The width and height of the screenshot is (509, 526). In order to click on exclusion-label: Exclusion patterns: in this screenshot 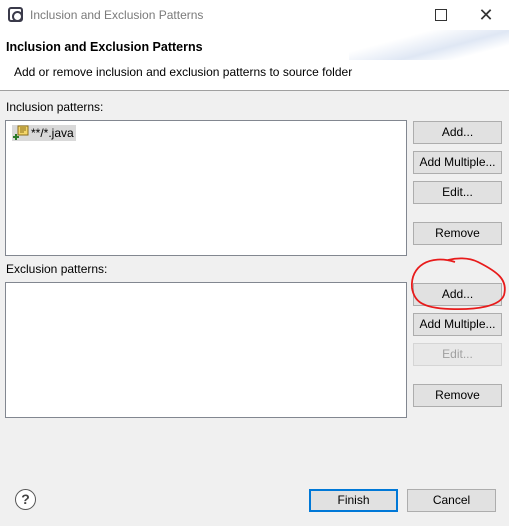, I will do `click(57, 269)`.